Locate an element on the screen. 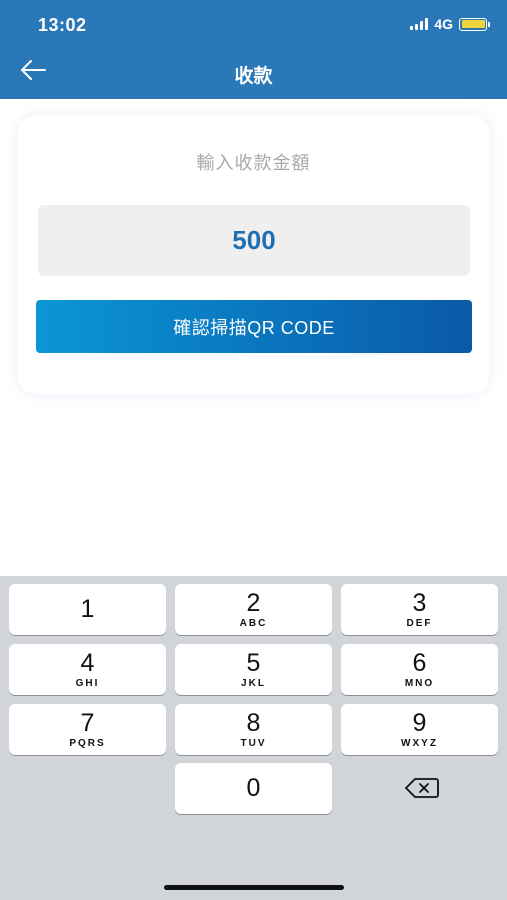 The width and height of the screenshot is (507, 900). key-4: 4 GHI is located at coordinates (87, 669).